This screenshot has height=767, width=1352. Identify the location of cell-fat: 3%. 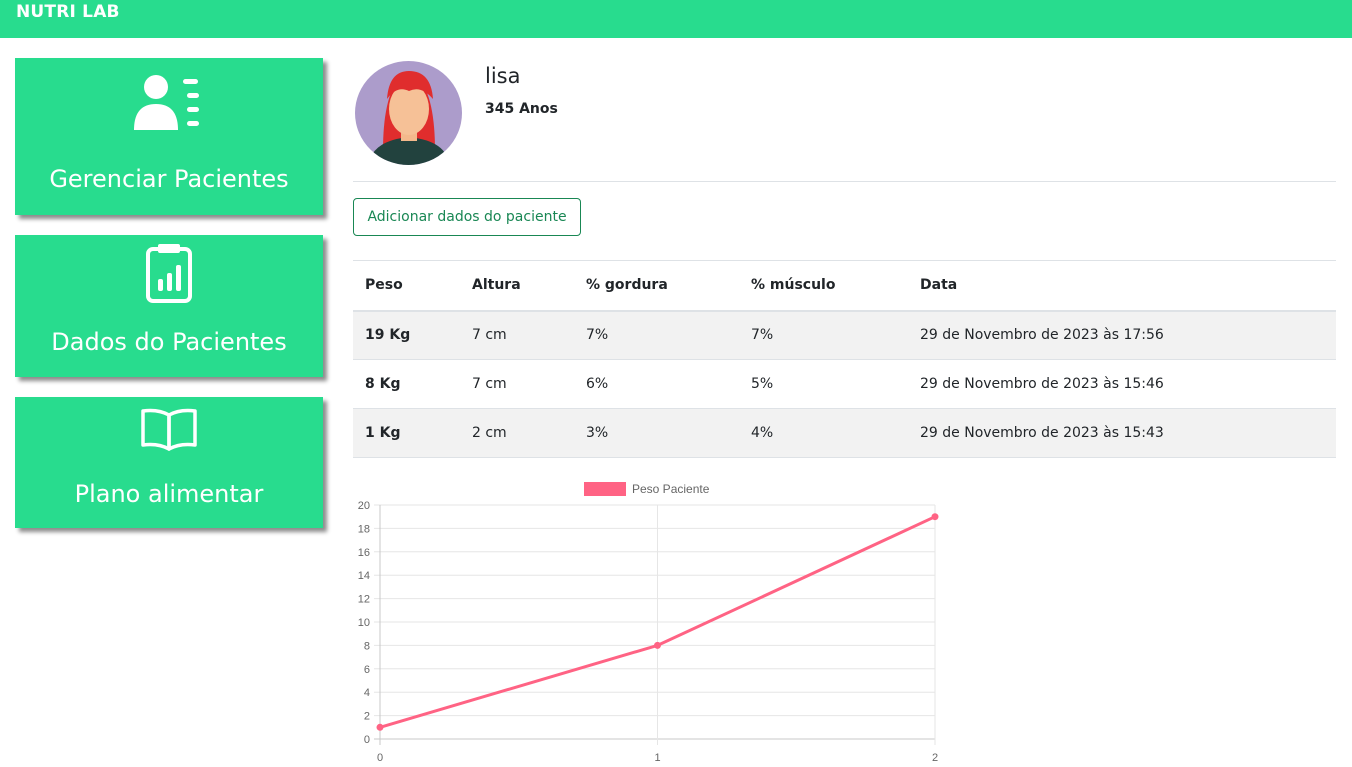
(656, 433).